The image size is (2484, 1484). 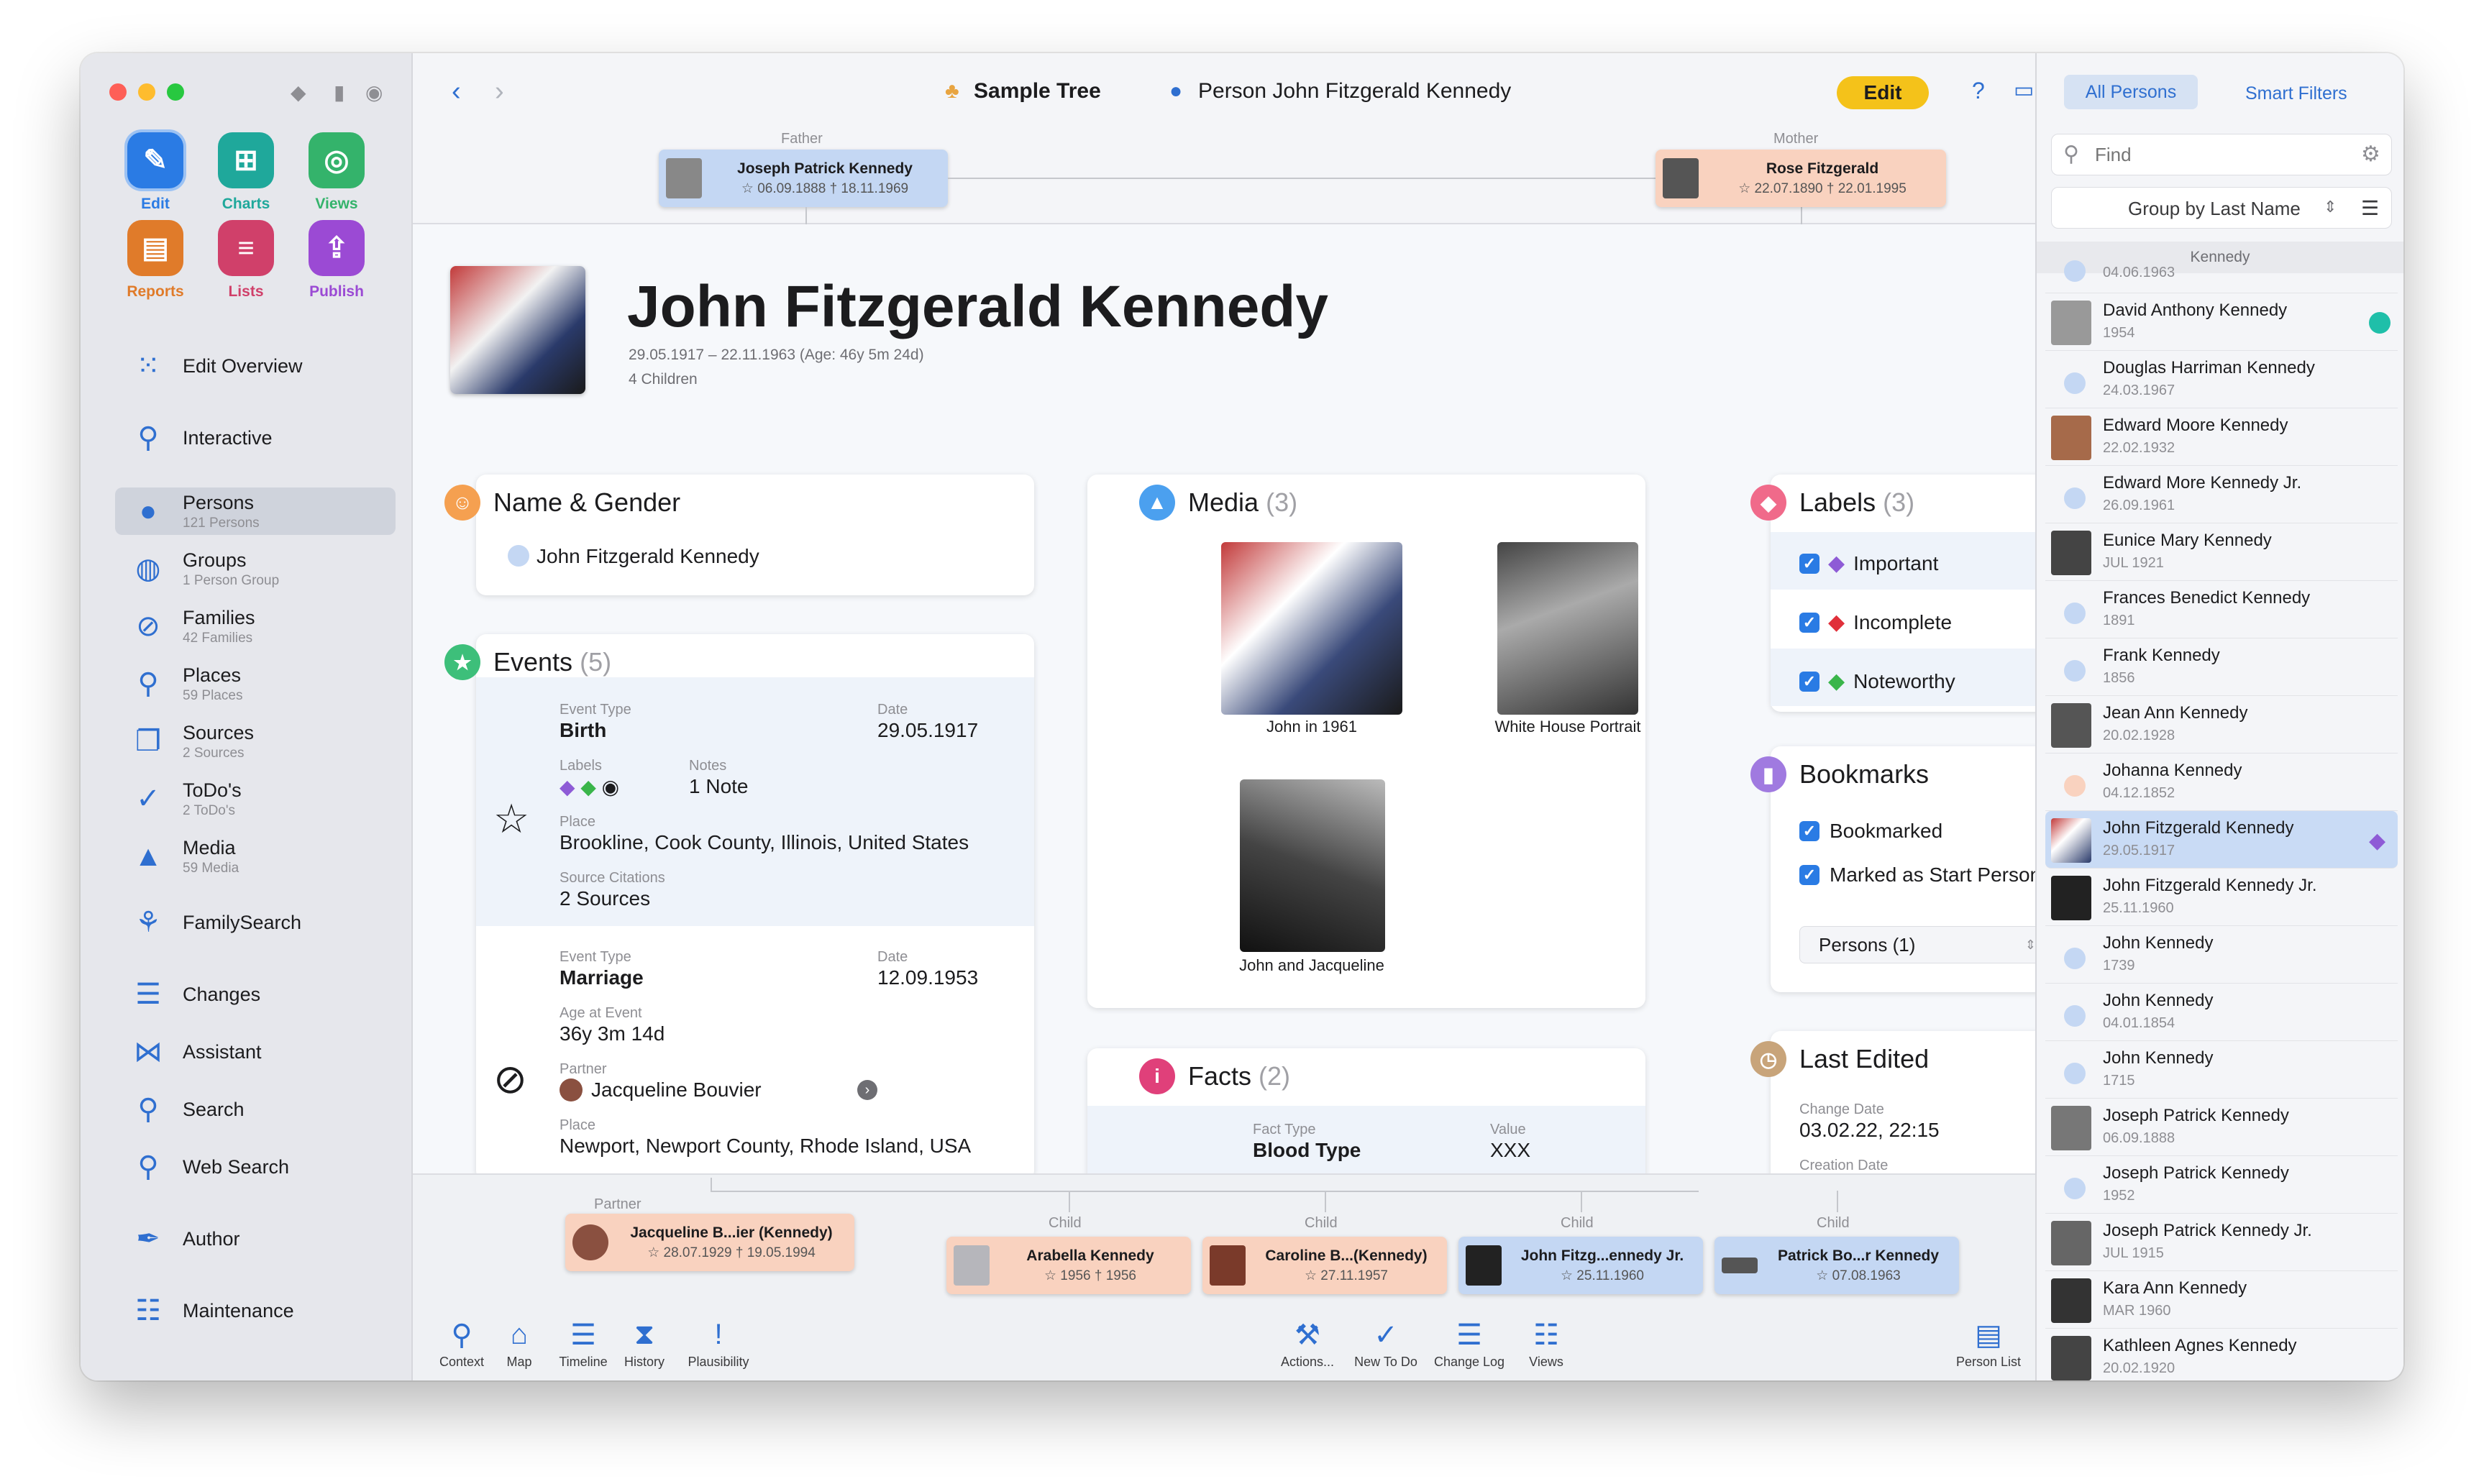 I want to click on list-item: Douglas Harriman Kennedy 24.03.1967, so click(x=2221, y=379).